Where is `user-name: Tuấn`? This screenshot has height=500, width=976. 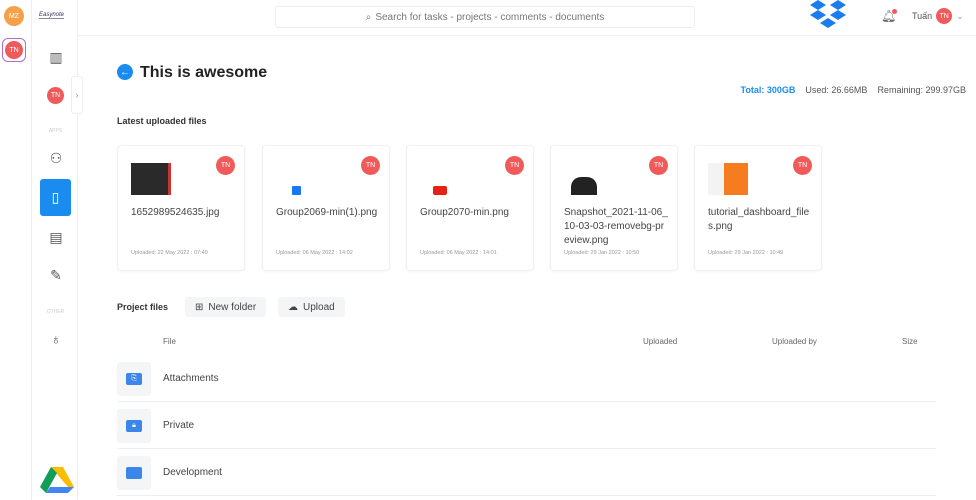
user-name: Tuấn is located at coordinates (922, 16).